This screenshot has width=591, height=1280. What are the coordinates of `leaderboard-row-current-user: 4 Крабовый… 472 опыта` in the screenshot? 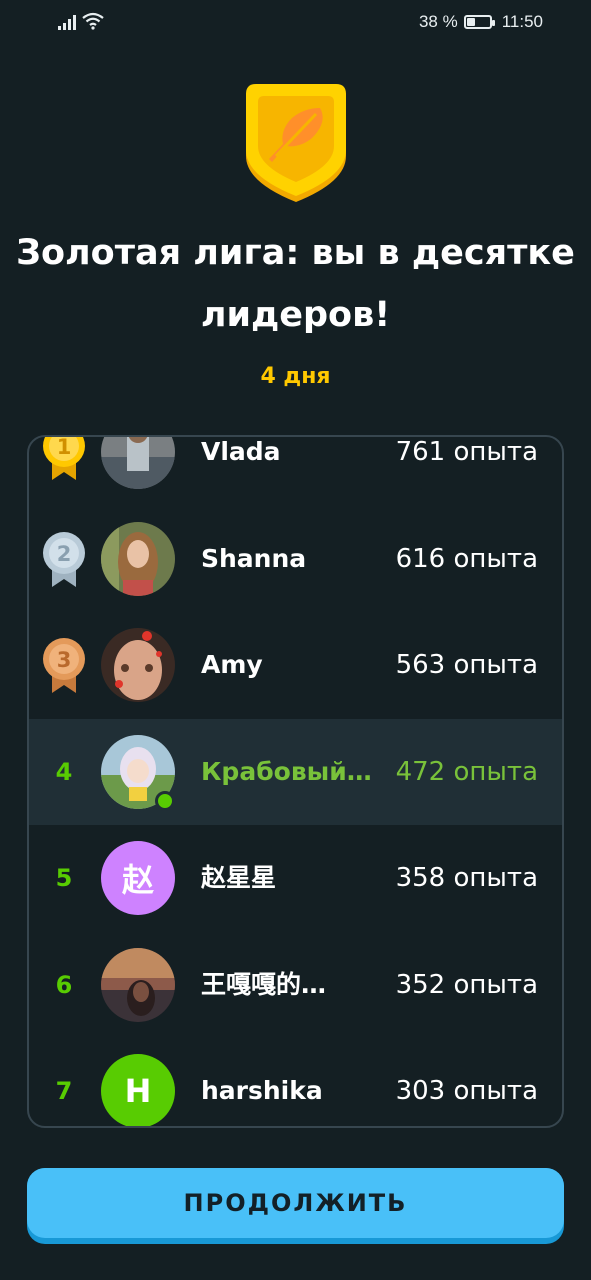 It's located at (295, 771).